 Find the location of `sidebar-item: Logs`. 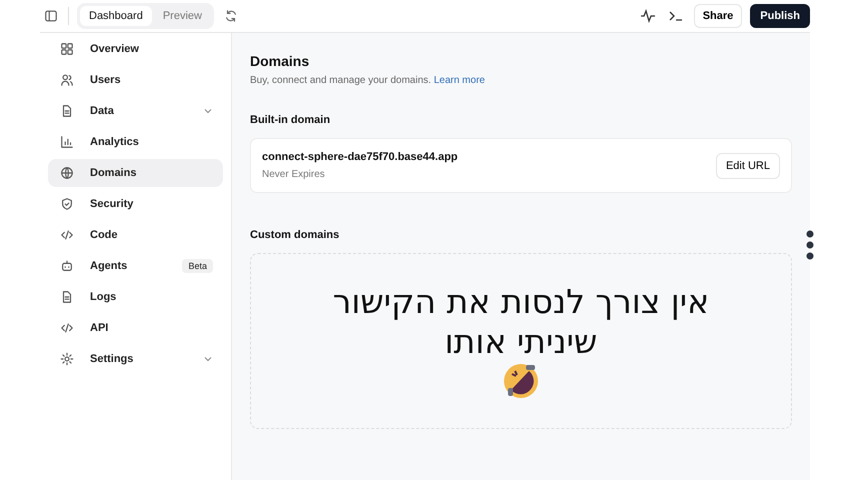

sidebar-item: Logs is located at coordinates (135, 297).